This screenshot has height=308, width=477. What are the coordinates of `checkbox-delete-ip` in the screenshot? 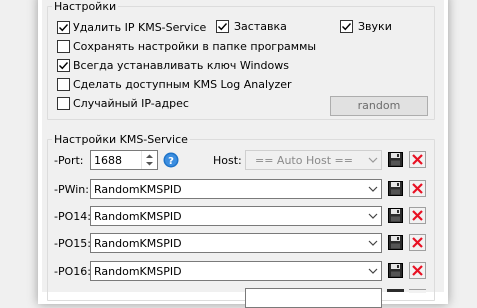 It's located at (63, 27).